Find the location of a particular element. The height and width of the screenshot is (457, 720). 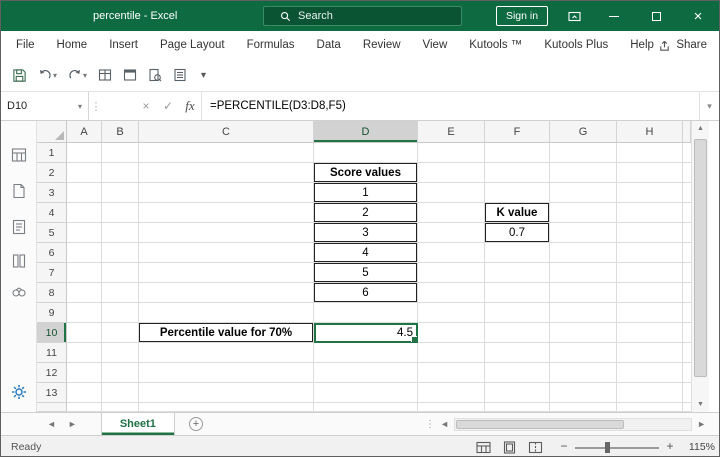

cell-F9 is located at coordinates (517, 313).